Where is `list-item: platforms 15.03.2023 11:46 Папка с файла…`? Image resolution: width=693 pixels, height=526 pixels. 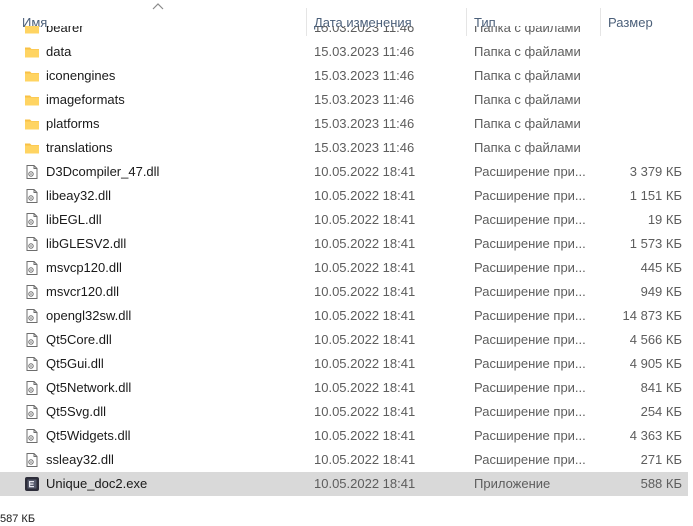
list-item: platforms 15.03.2023 11:46 Папка с файла… is located at coordinates (344, 124).